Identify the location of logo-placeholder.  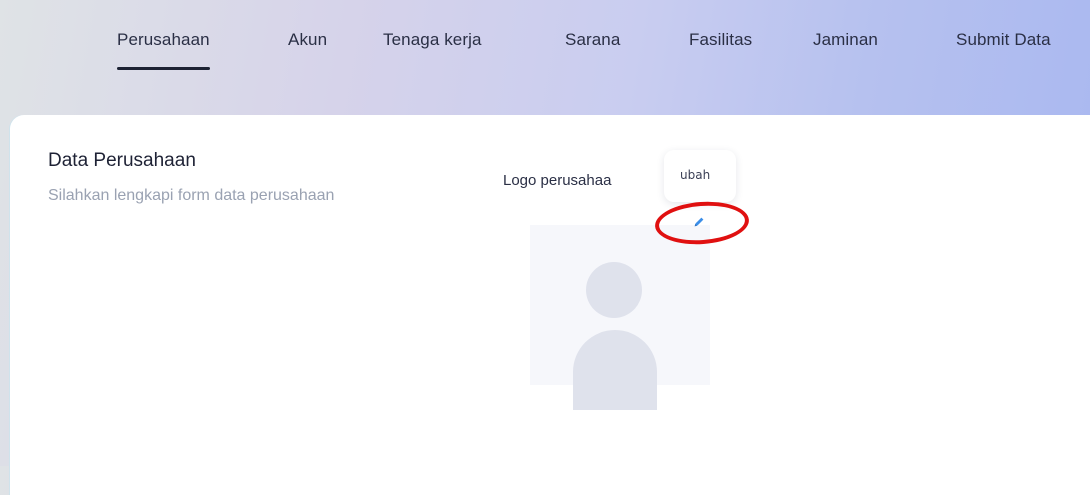
(620, 317).